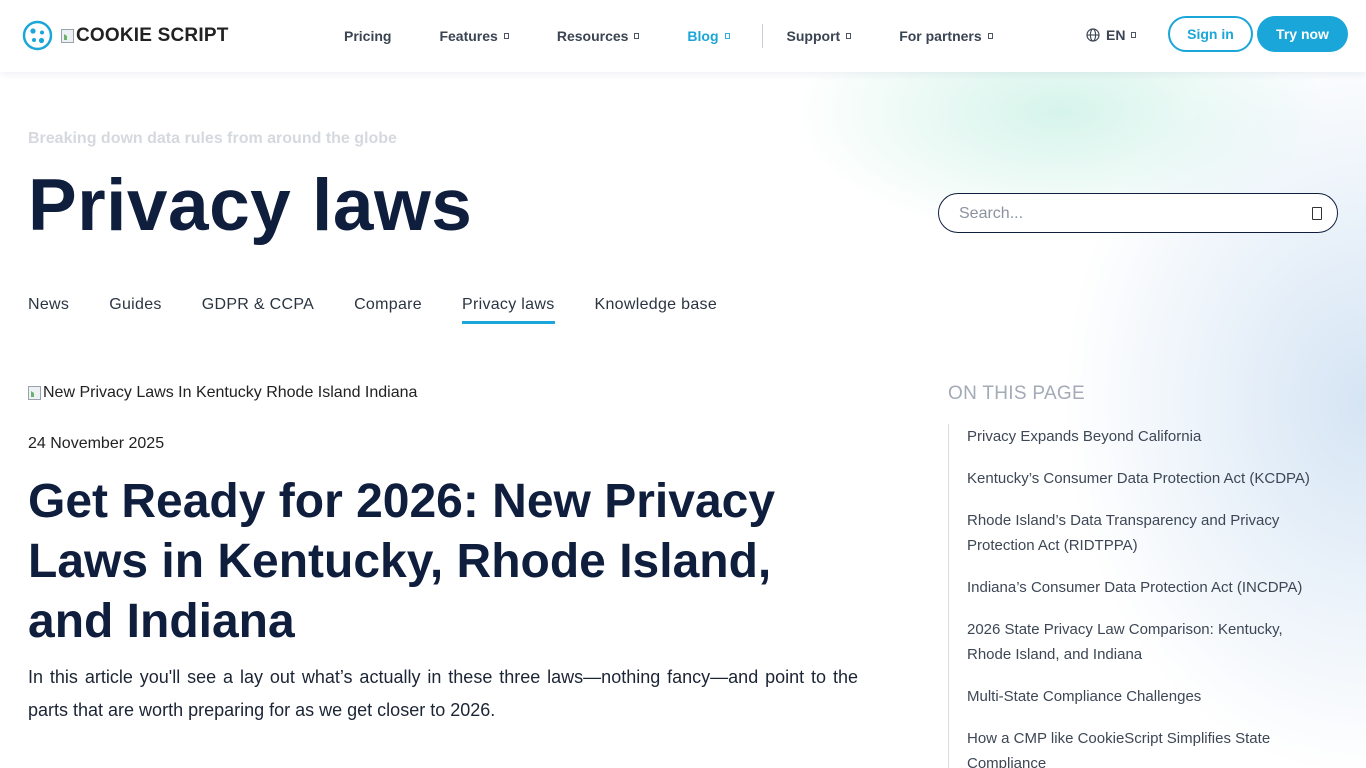 The height and width of the screenshot is (768, 1366). Describe the element at coordinates (152, 35) in the screenshot. I see `logo-text: COOKIE SCRIPT` at that location.